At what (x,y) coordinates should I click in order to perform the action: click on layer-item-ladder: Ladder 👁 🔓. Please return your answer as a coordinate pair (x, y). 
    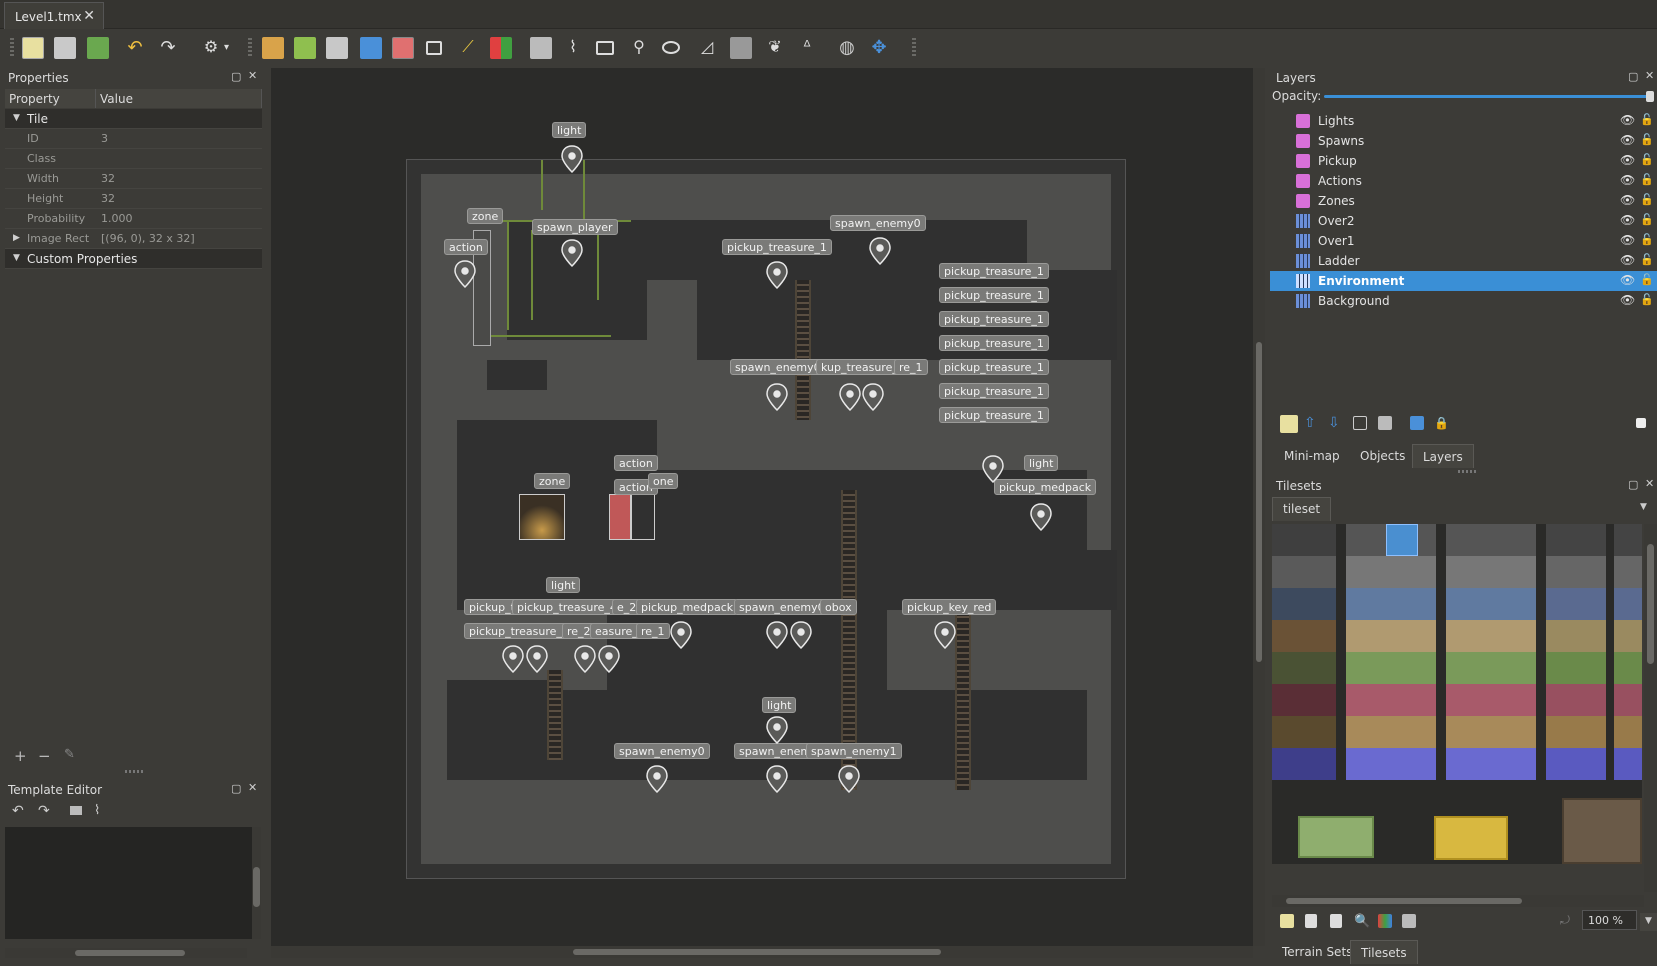
    Looking at the image, I should click on (1463, 261).